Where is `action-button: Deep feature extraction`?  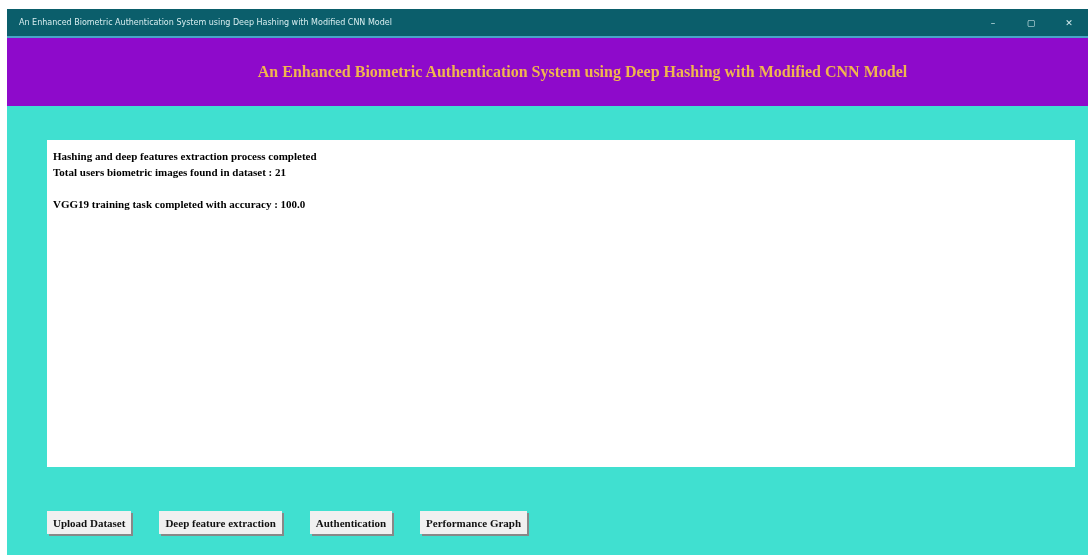 action-button: Deep feature extraction is located at coordinates (220, 522).